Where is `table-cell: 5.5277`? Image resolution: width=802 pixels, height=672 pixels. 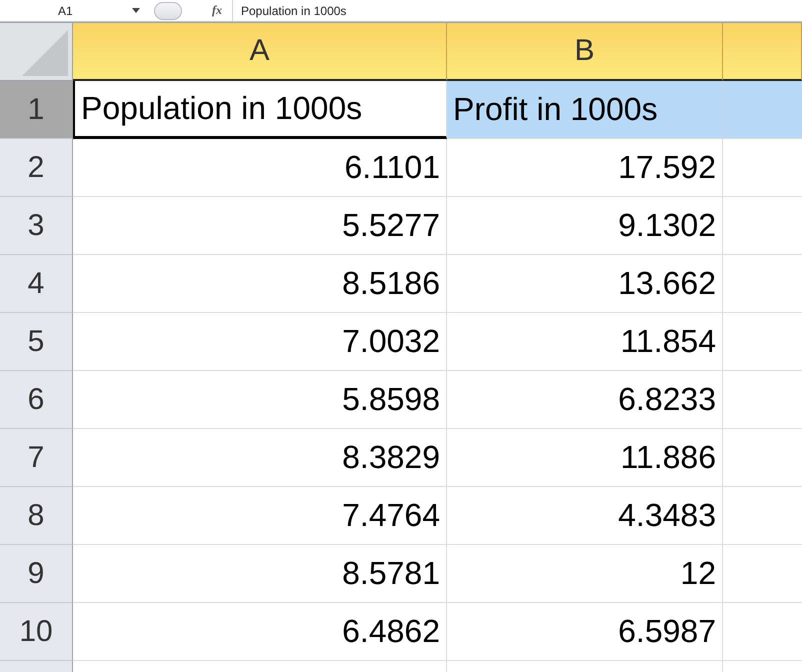 table-cell: 5.5277 is located at coordinates (260, 226).